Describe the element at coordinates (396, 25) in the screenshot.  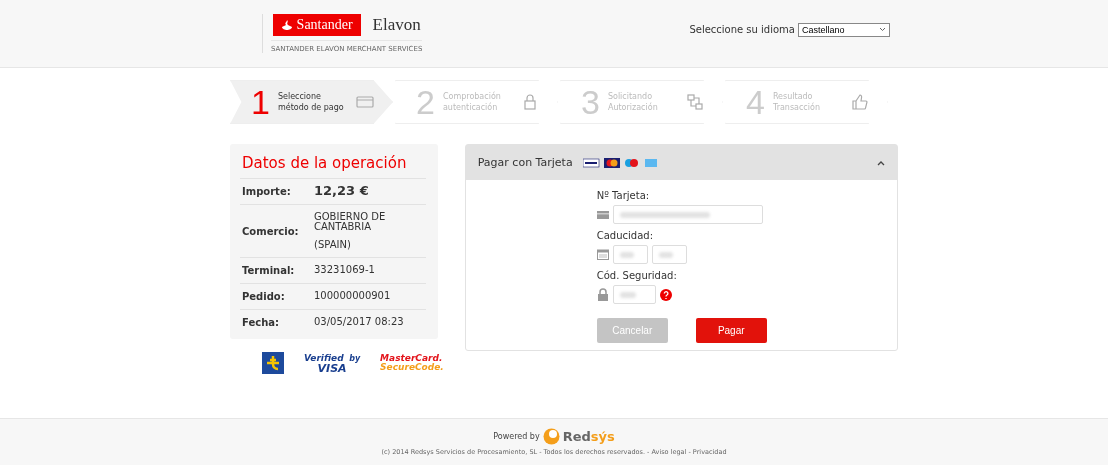
I see `elavon-logo: Elavon` at that location.